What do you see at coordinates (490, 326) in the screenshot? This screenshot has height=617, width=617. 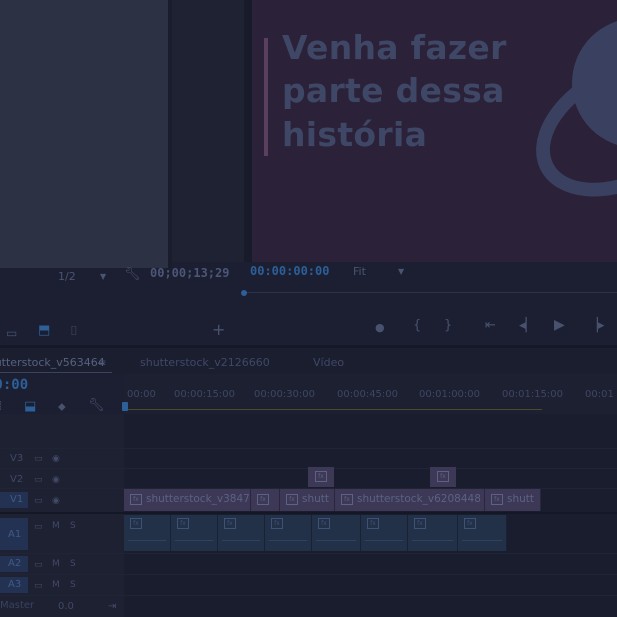 I see `go-to-in-icon: ⇤` at bounding box center [490, 326].